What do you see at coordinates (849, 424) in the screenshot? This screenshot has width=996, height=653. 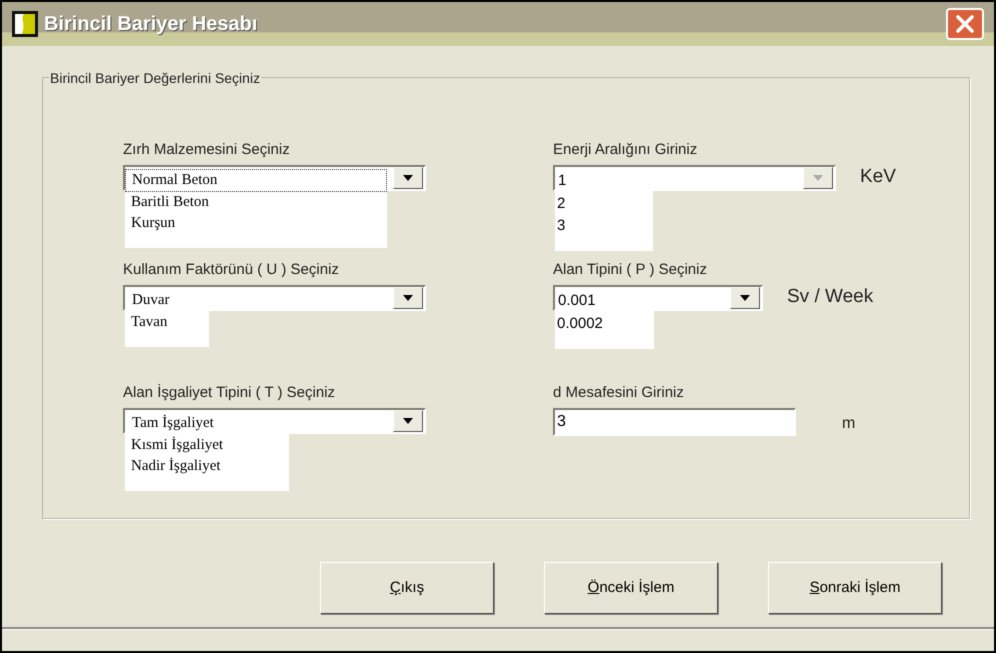 I see `unit-label: m` at bounding box center [849, 424].